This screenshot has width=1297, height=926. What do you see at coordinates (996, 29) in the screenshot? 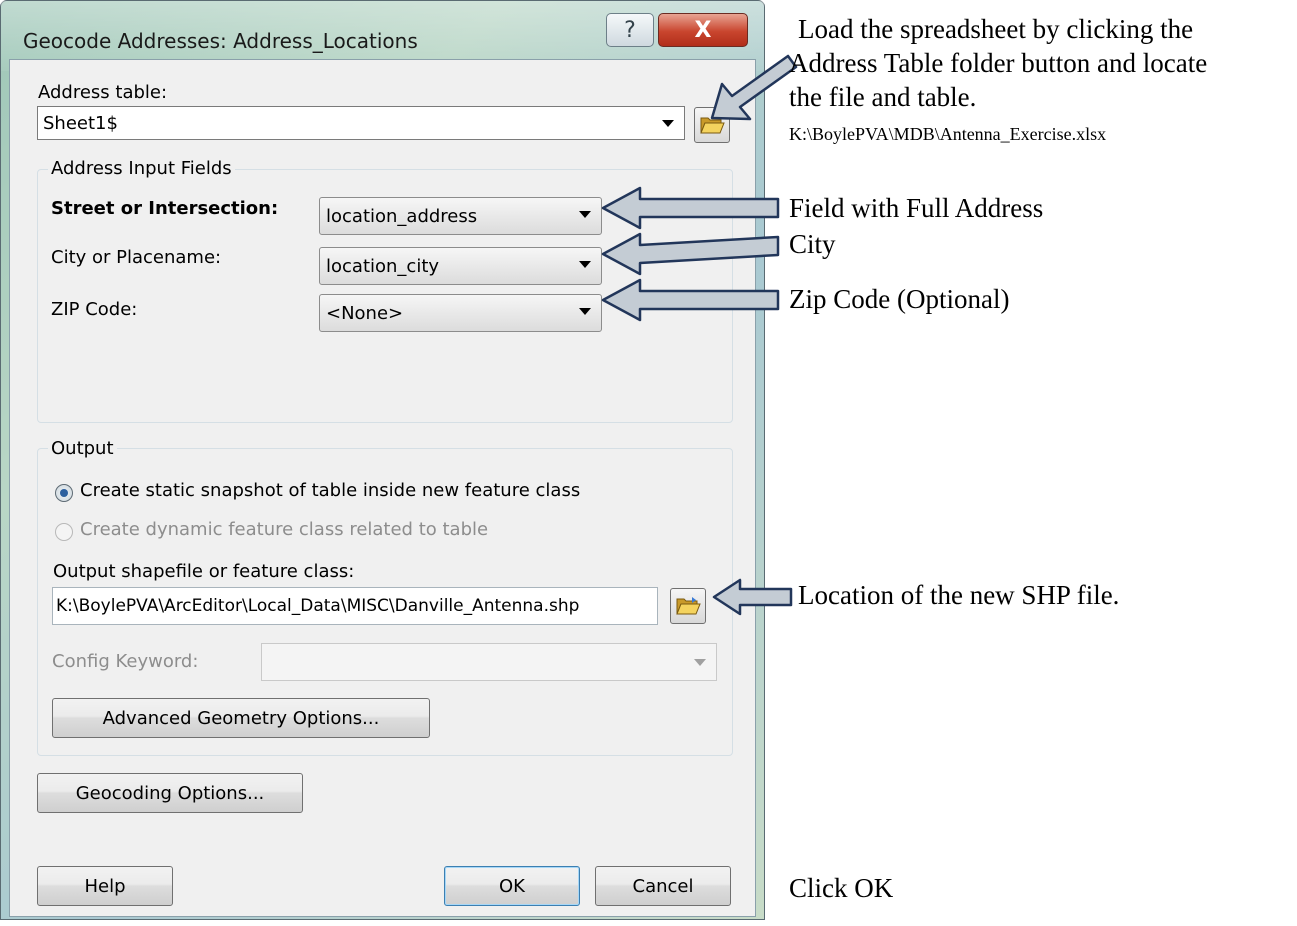
I see `note-load-line1: Load the spreadsheet by clicking the` at bounding box center [996, 29].